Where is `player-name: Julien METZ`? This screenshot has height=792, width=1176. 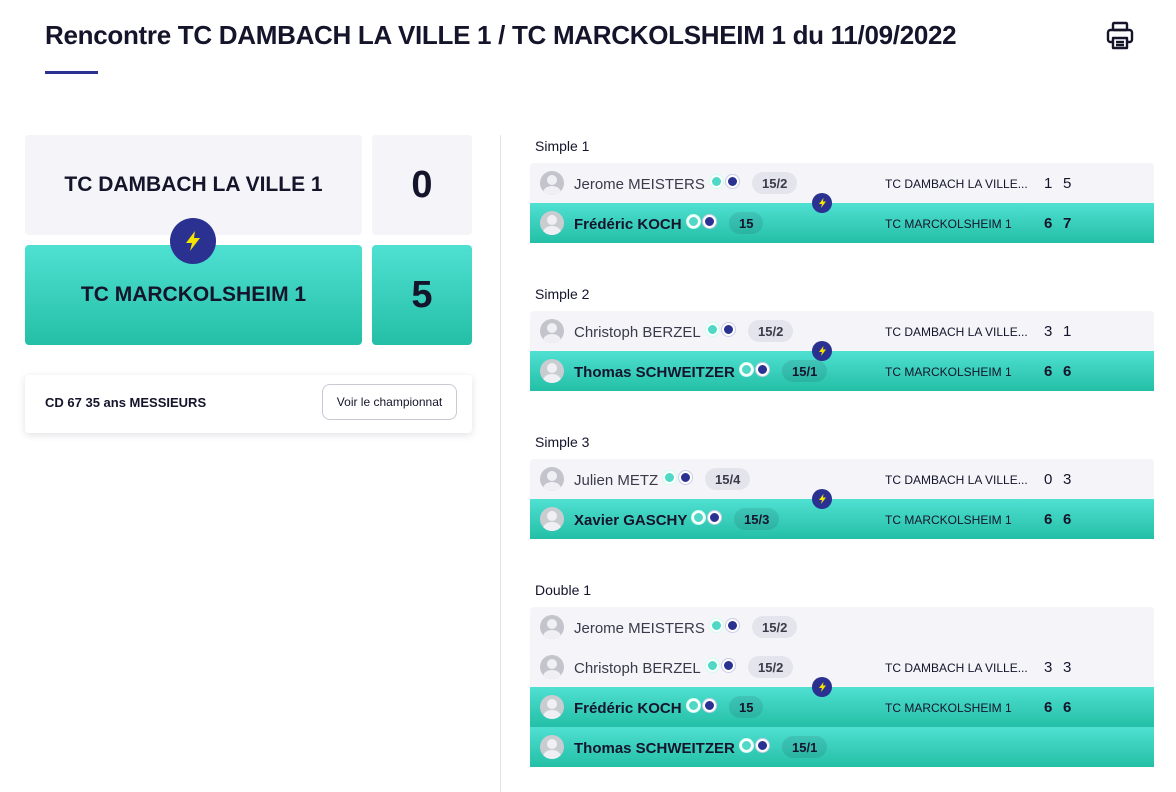
player-name: Julien METZ is located at coordinates (633, 480).